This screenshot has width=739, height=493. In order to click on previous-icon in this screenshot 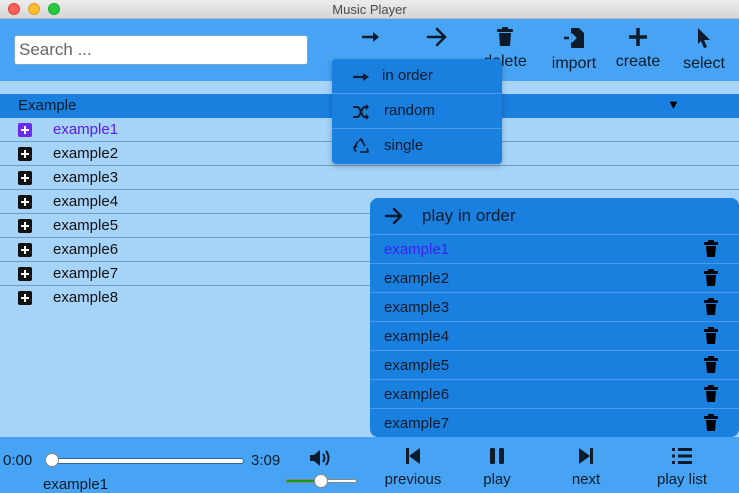, I will do `click(413, 456)`.